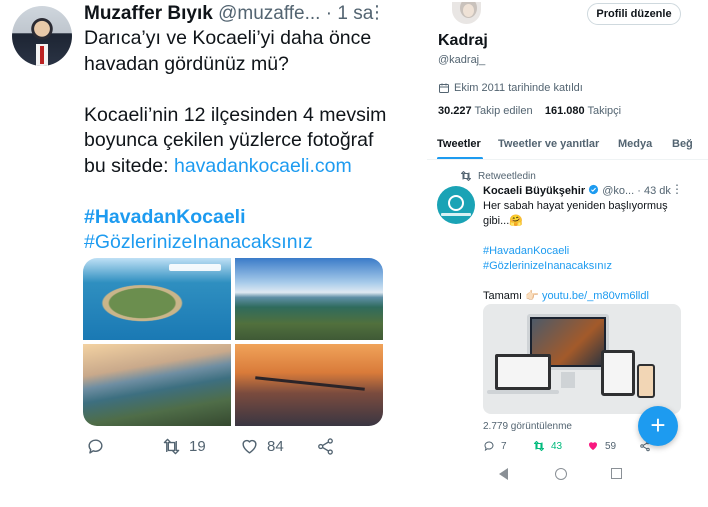 The height and width of the screenshot is (507, 708). I want to click on view-count: 2.779 görüntülenme, so click(527, 426).